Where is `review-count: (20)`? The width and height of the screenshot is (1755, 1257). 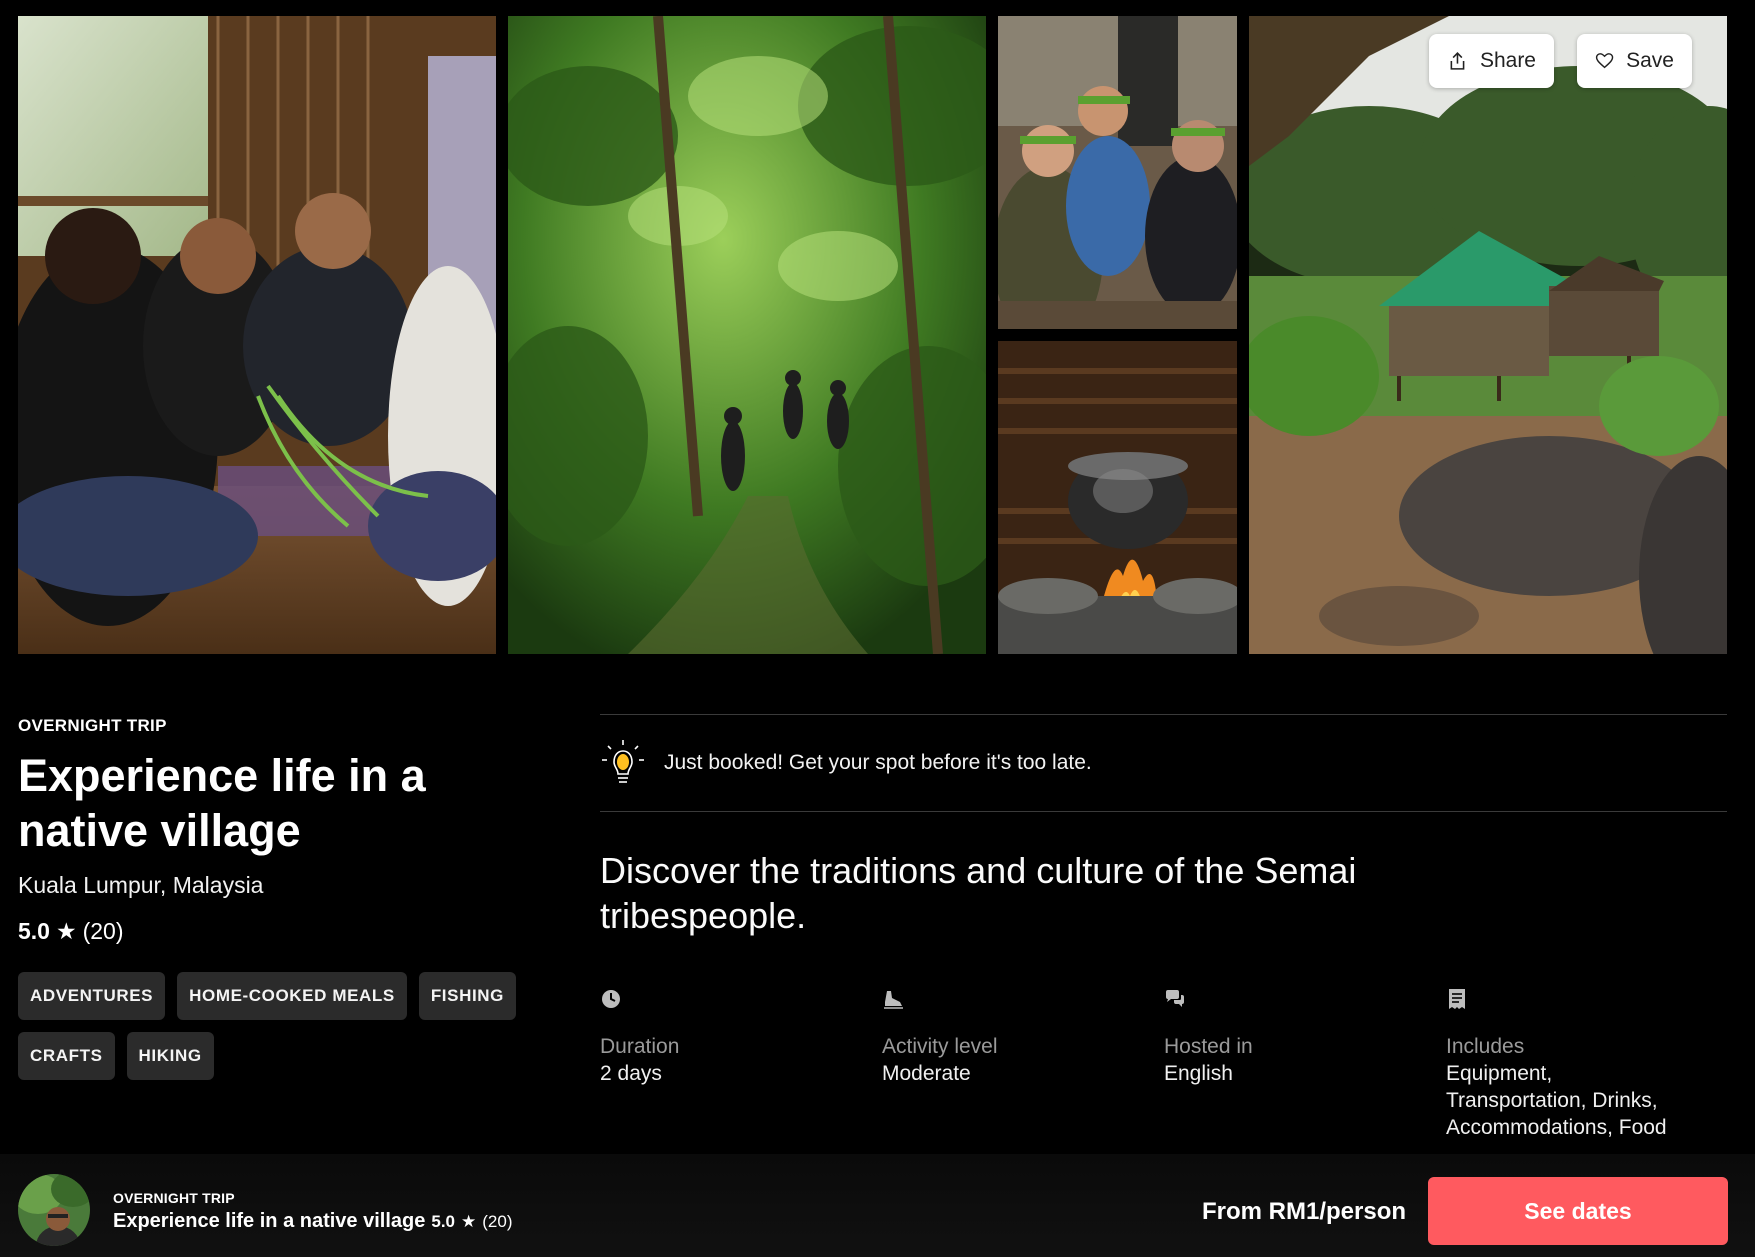 review-count: (20) is located at coordinates (103, 931).